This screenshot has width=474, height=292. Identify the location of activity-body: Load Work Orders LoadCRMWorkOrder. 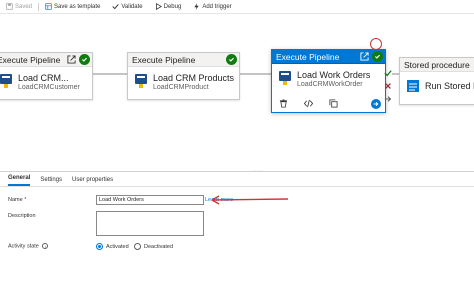
(328, 76).